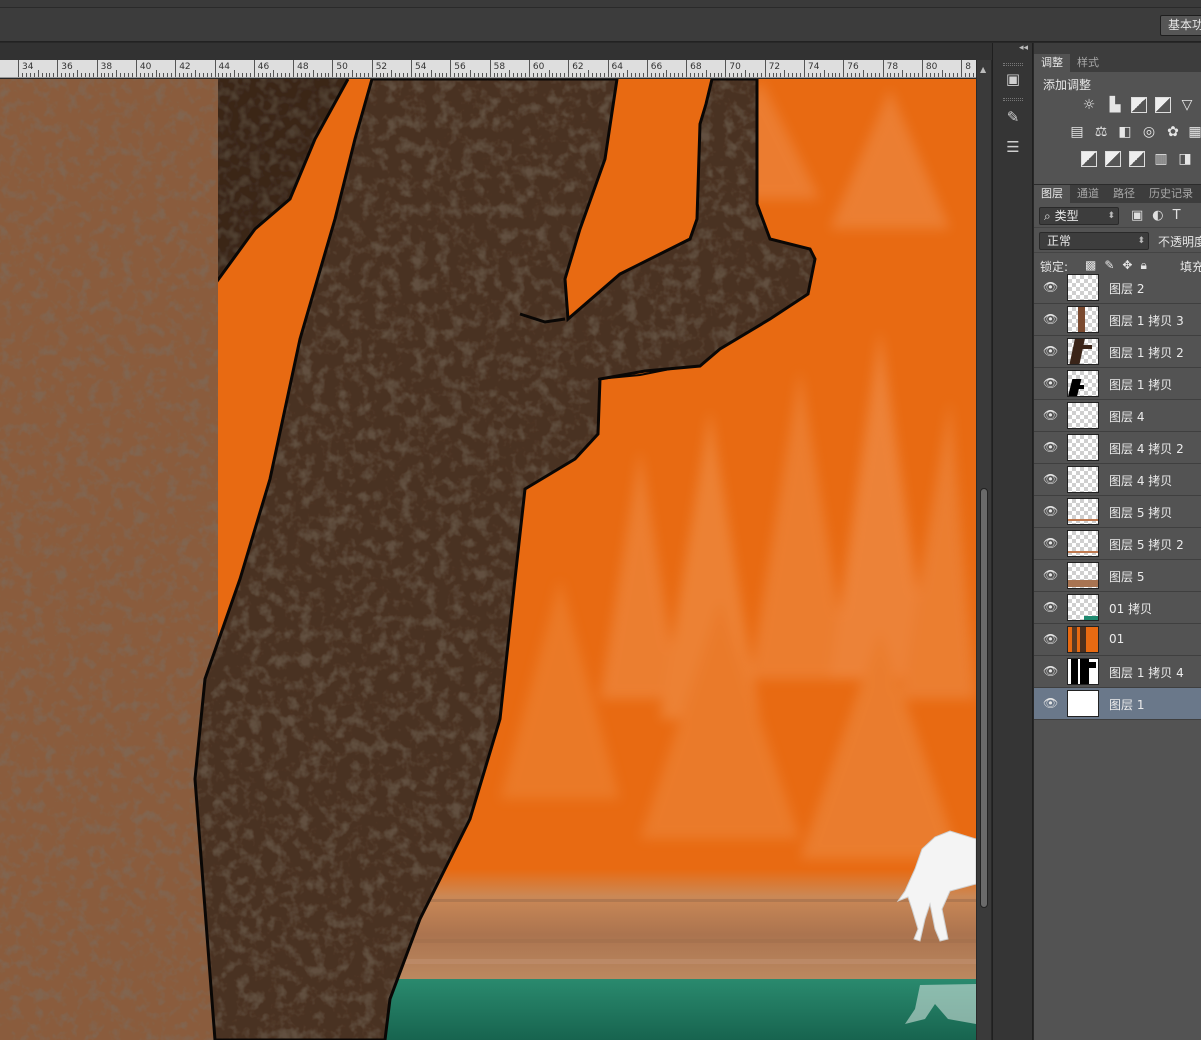  I want to click on layer-row: 👁︎ 图层 5, so click(1117, 576).